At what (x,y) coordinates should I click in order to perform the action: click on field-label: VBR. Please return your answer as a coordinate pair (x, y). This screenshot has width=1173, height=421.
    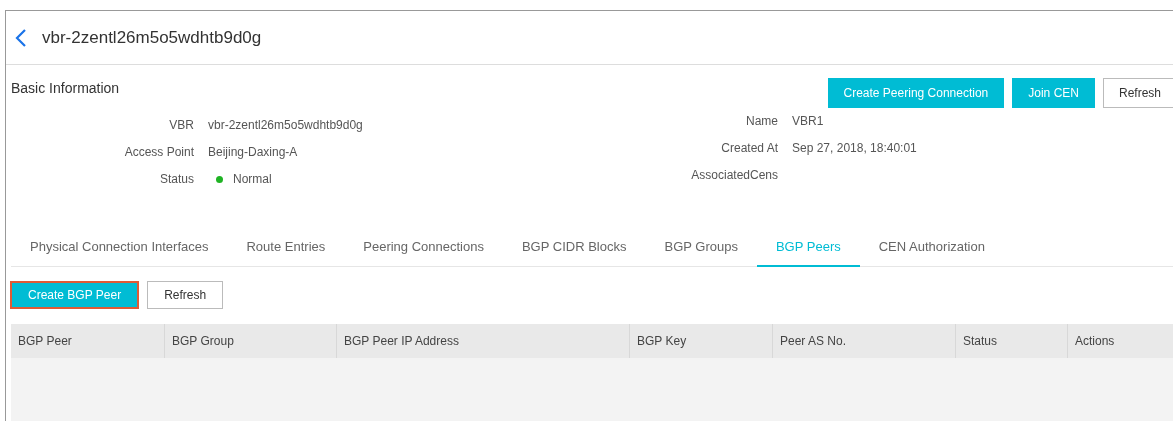
    Looking at the image, I should click on (181, 125).